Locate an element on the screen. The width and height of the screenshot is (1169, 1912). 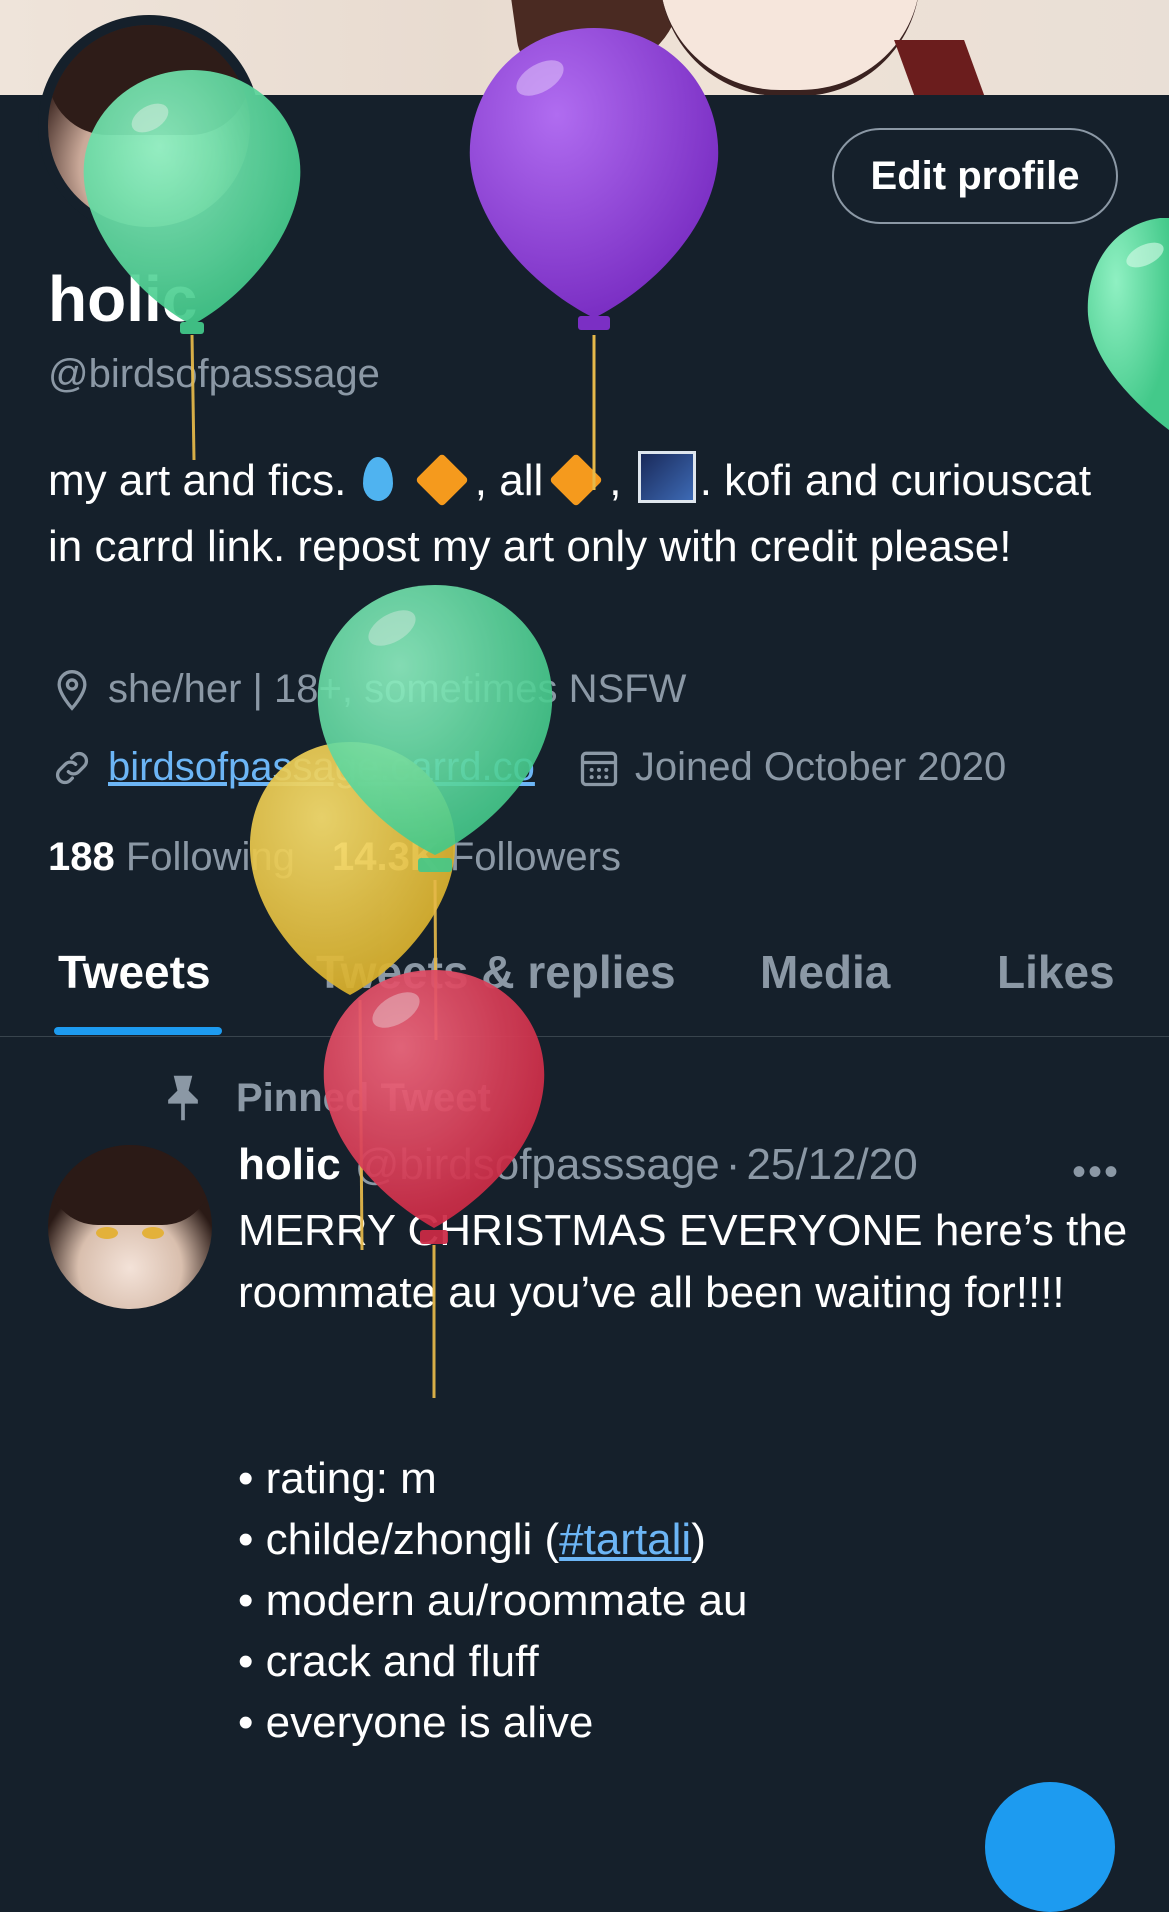
pinned-tweet-text: Pinned Tweet is located at coordinates (363, 1097).